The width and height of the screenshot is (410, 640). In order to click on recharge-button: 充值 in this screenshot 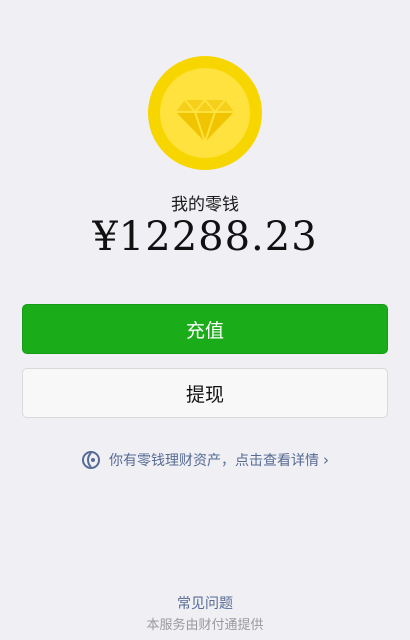, I will do `click(205, 329)`.